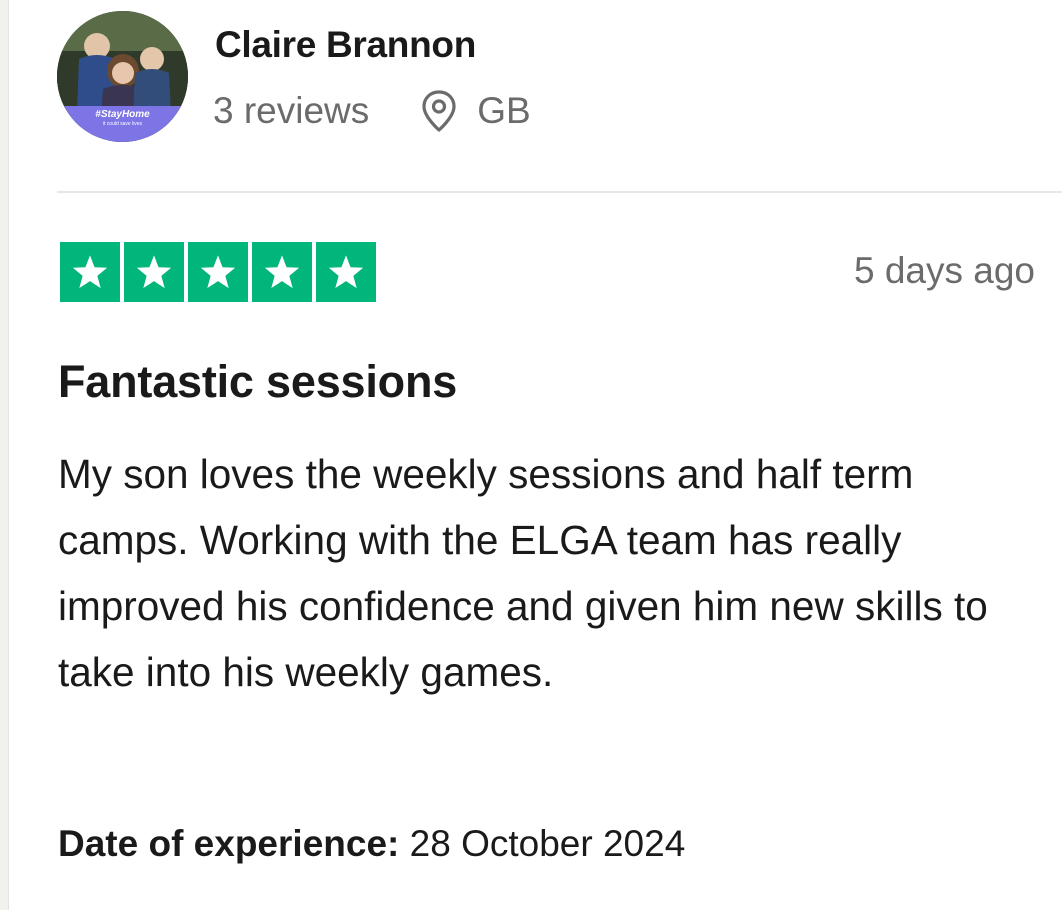 This screenshot has width=1062, height=910. Describe the element at coordinates (559, 192) in the screenshot. I see `header-divider` at that location.